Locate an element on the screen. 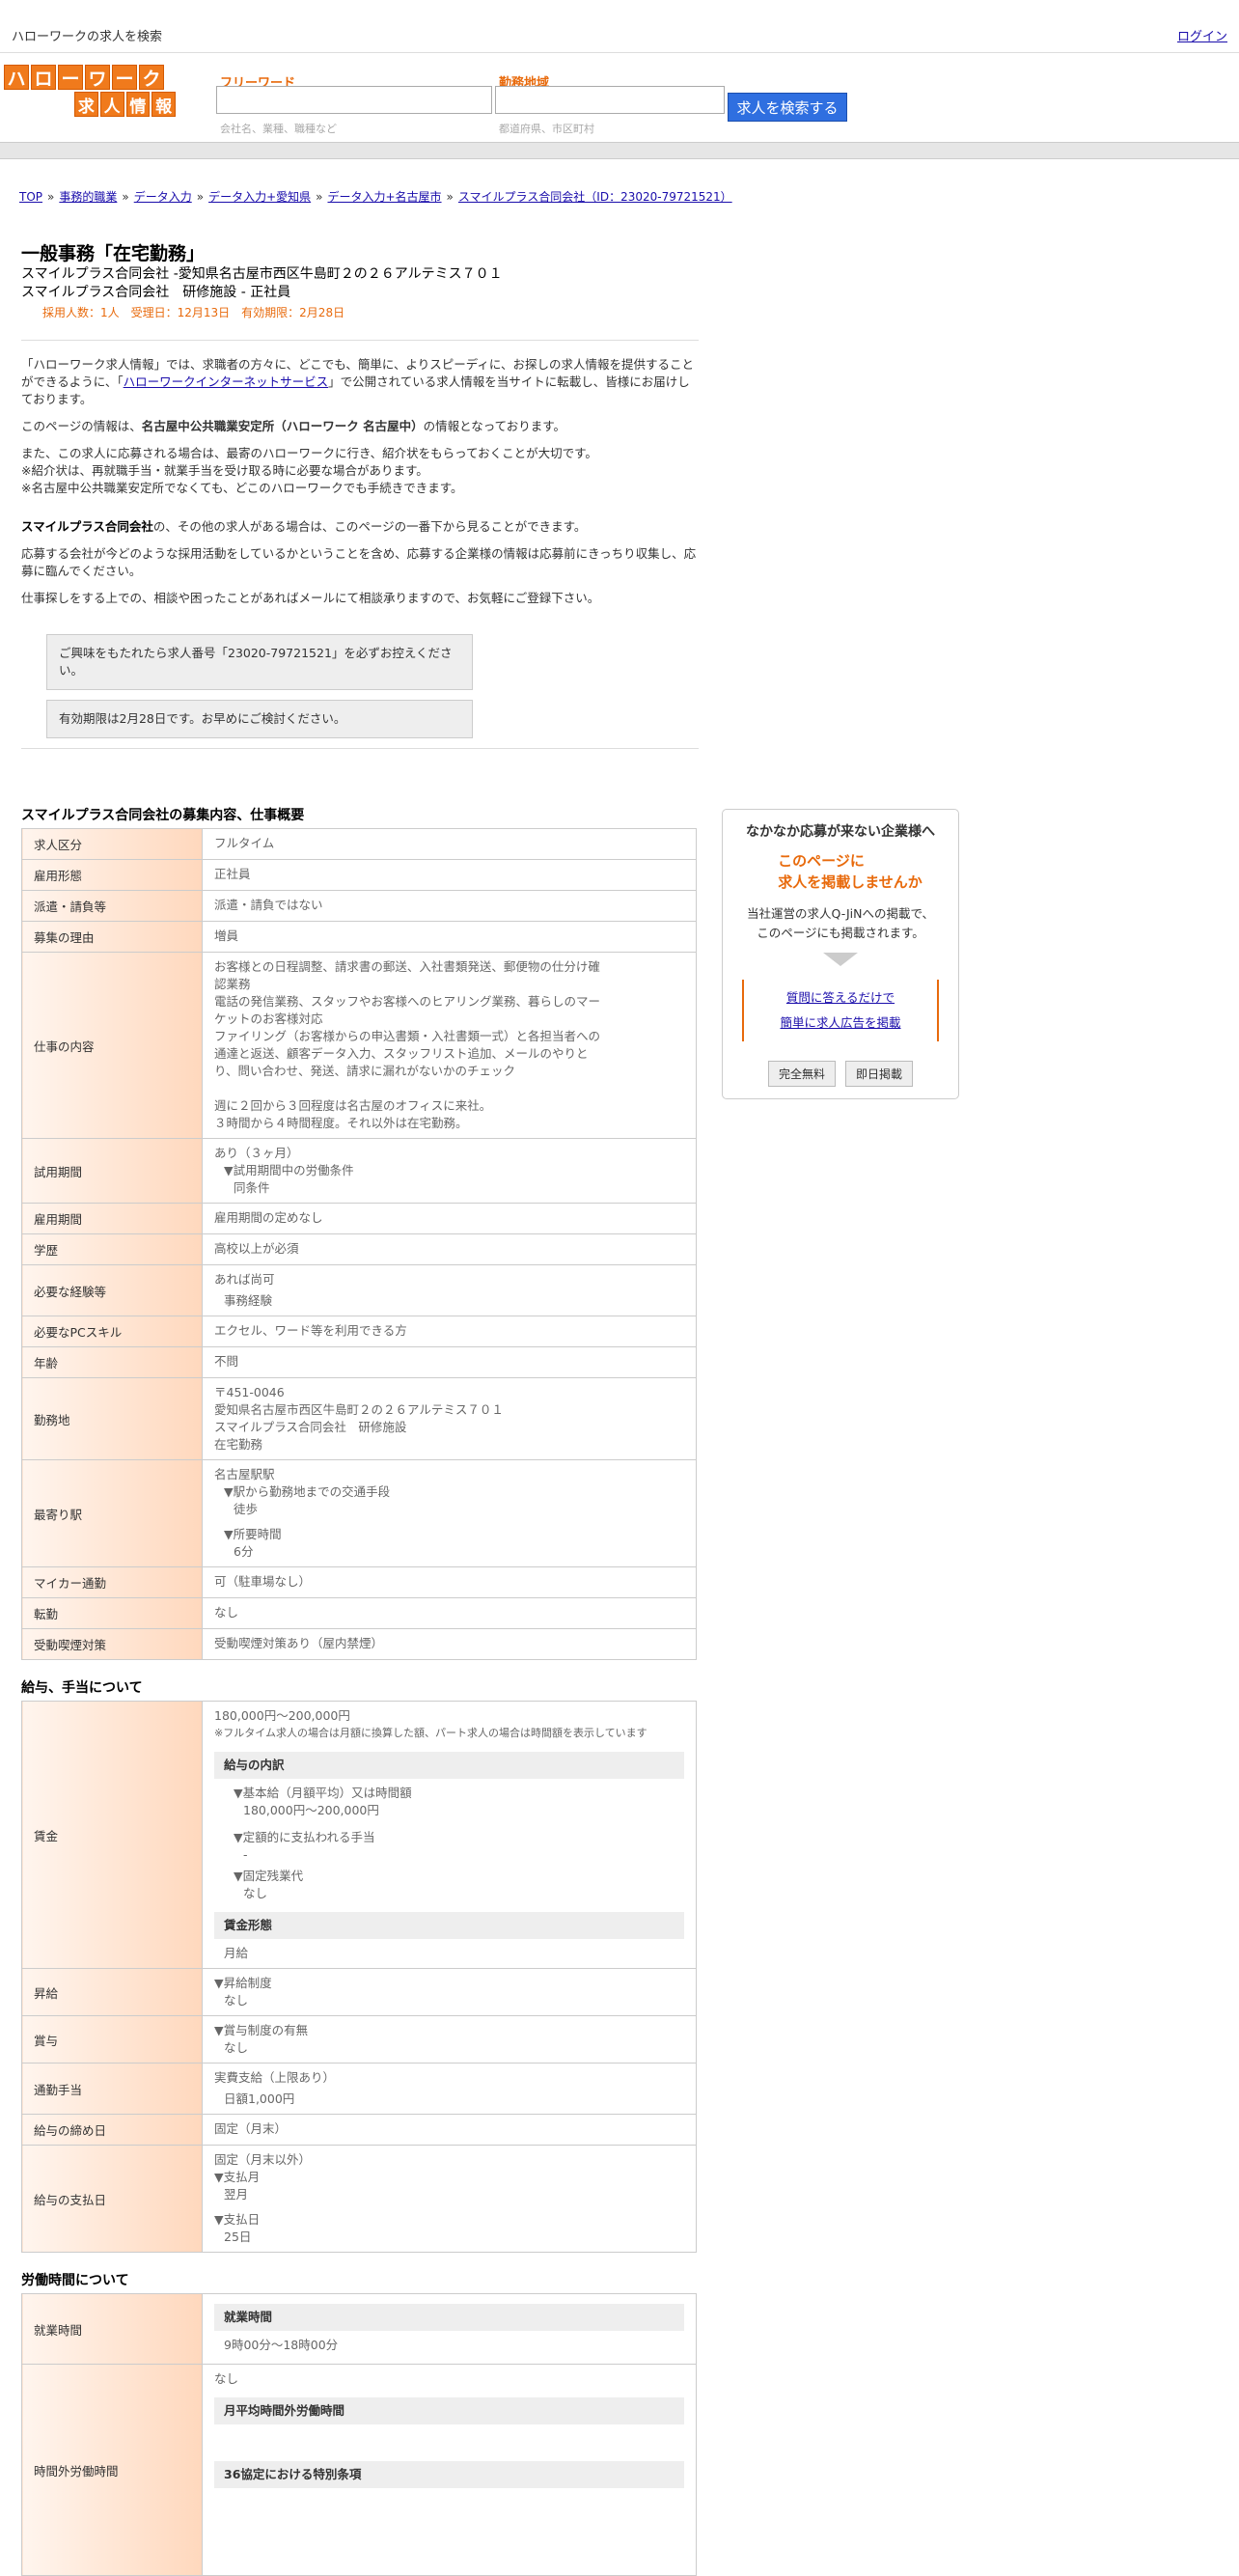 The height and width of the screenshot is (2576, 1239). advertise-link-post: 簡単に求人広告を掲載 is located at coordinates (840, 1022).